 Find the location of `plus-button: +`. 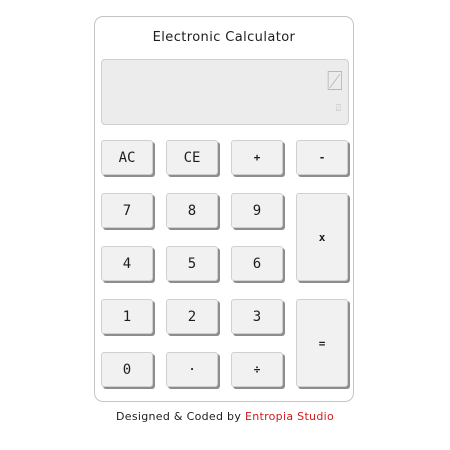

plus-button: + is located at coordinates (257, 157).